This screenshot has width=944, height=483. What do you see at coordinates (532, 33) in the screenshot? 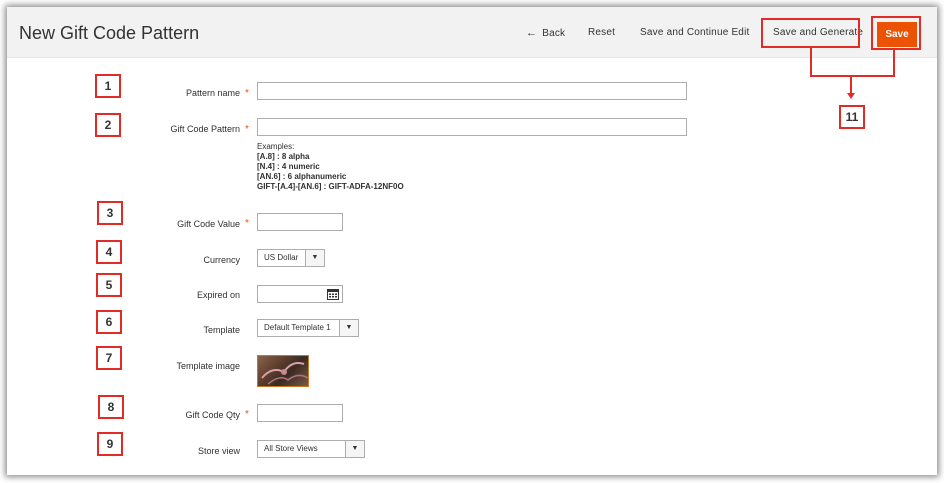
I see `arrow-left-icon: ←` at bounding box center [532, 33].